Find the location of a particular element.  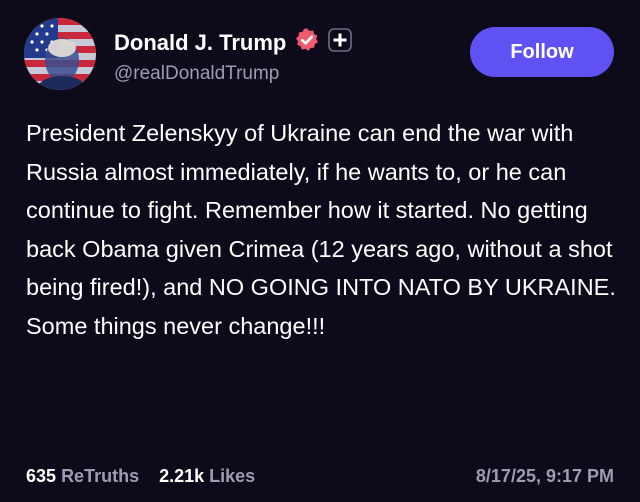

verified-badge-icon is located at coordinates (307, 42).